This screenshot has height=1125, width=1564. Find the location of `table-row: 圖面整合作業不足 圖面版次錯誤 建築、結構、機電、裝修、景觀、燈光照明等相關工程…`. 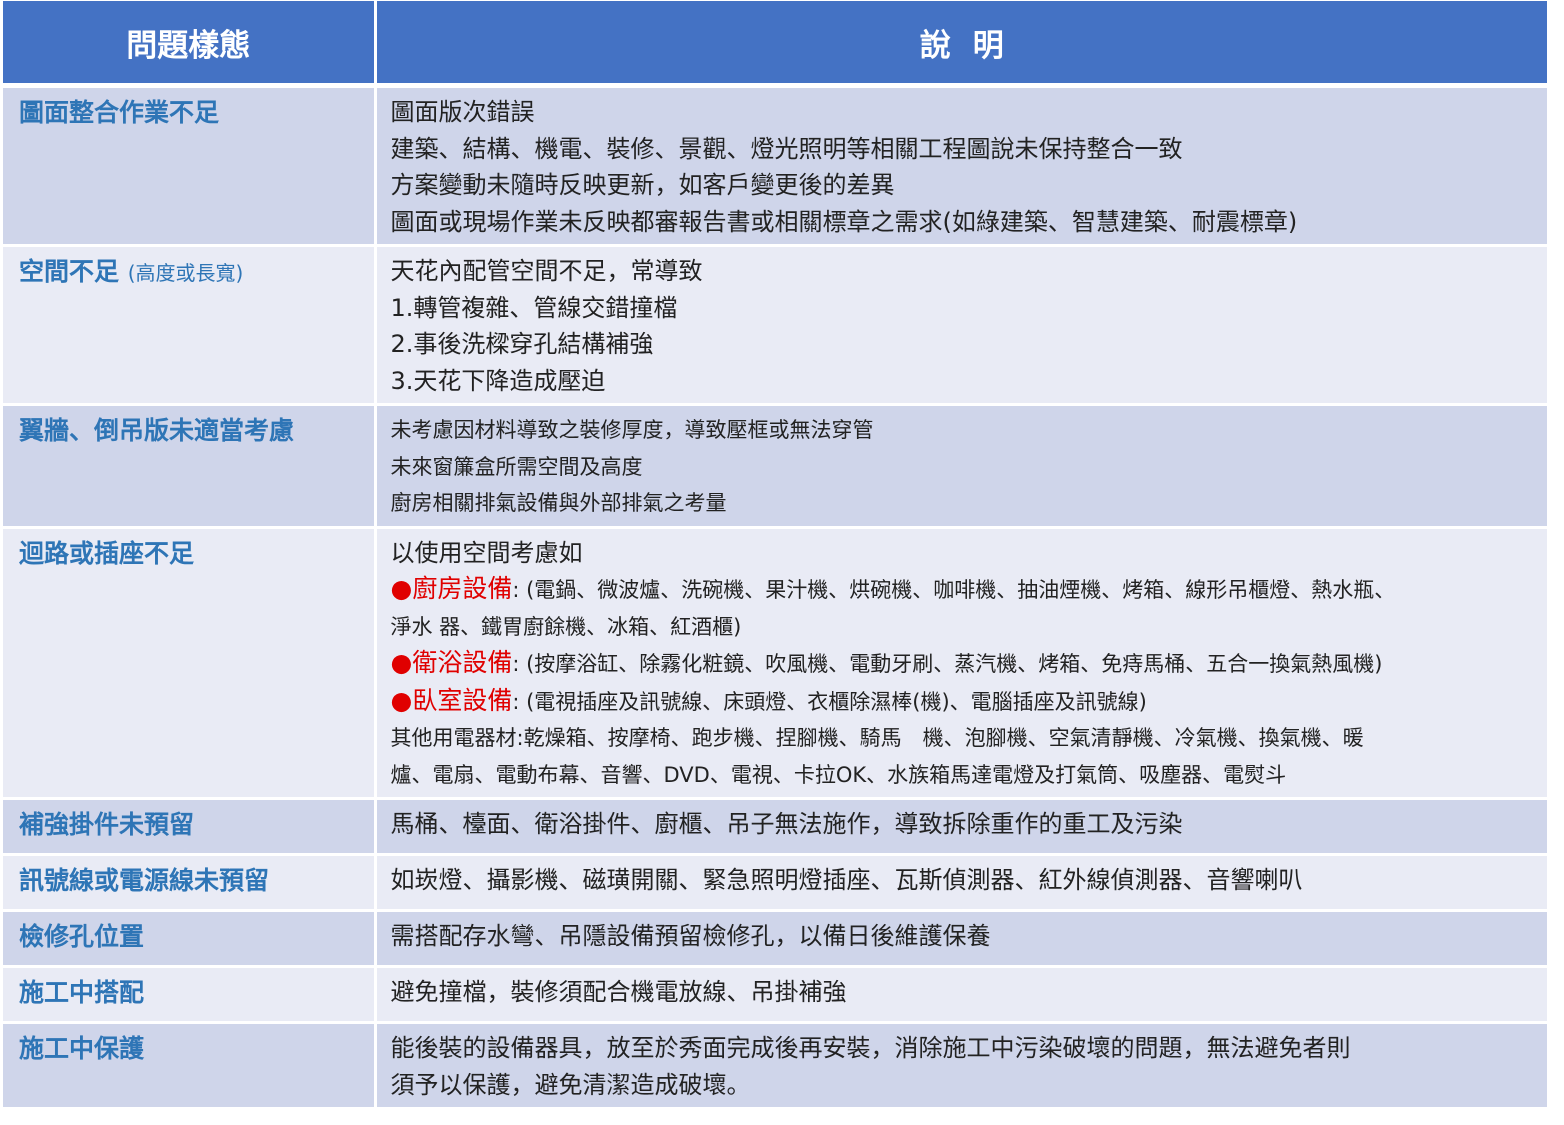

table-row: 圖面整合作業不足 圖面版次錯誤 建築、結構、機電、裝修、景觀、燈光照明等相關工程… is located at coordinates (775, 166).